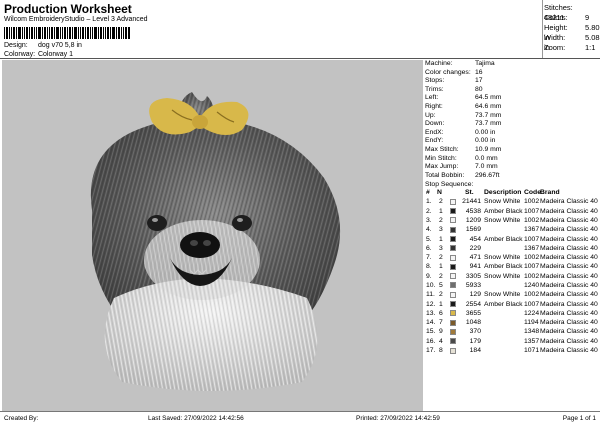  I want to click on machine-value: 7.0 mm, so click(486, 167).